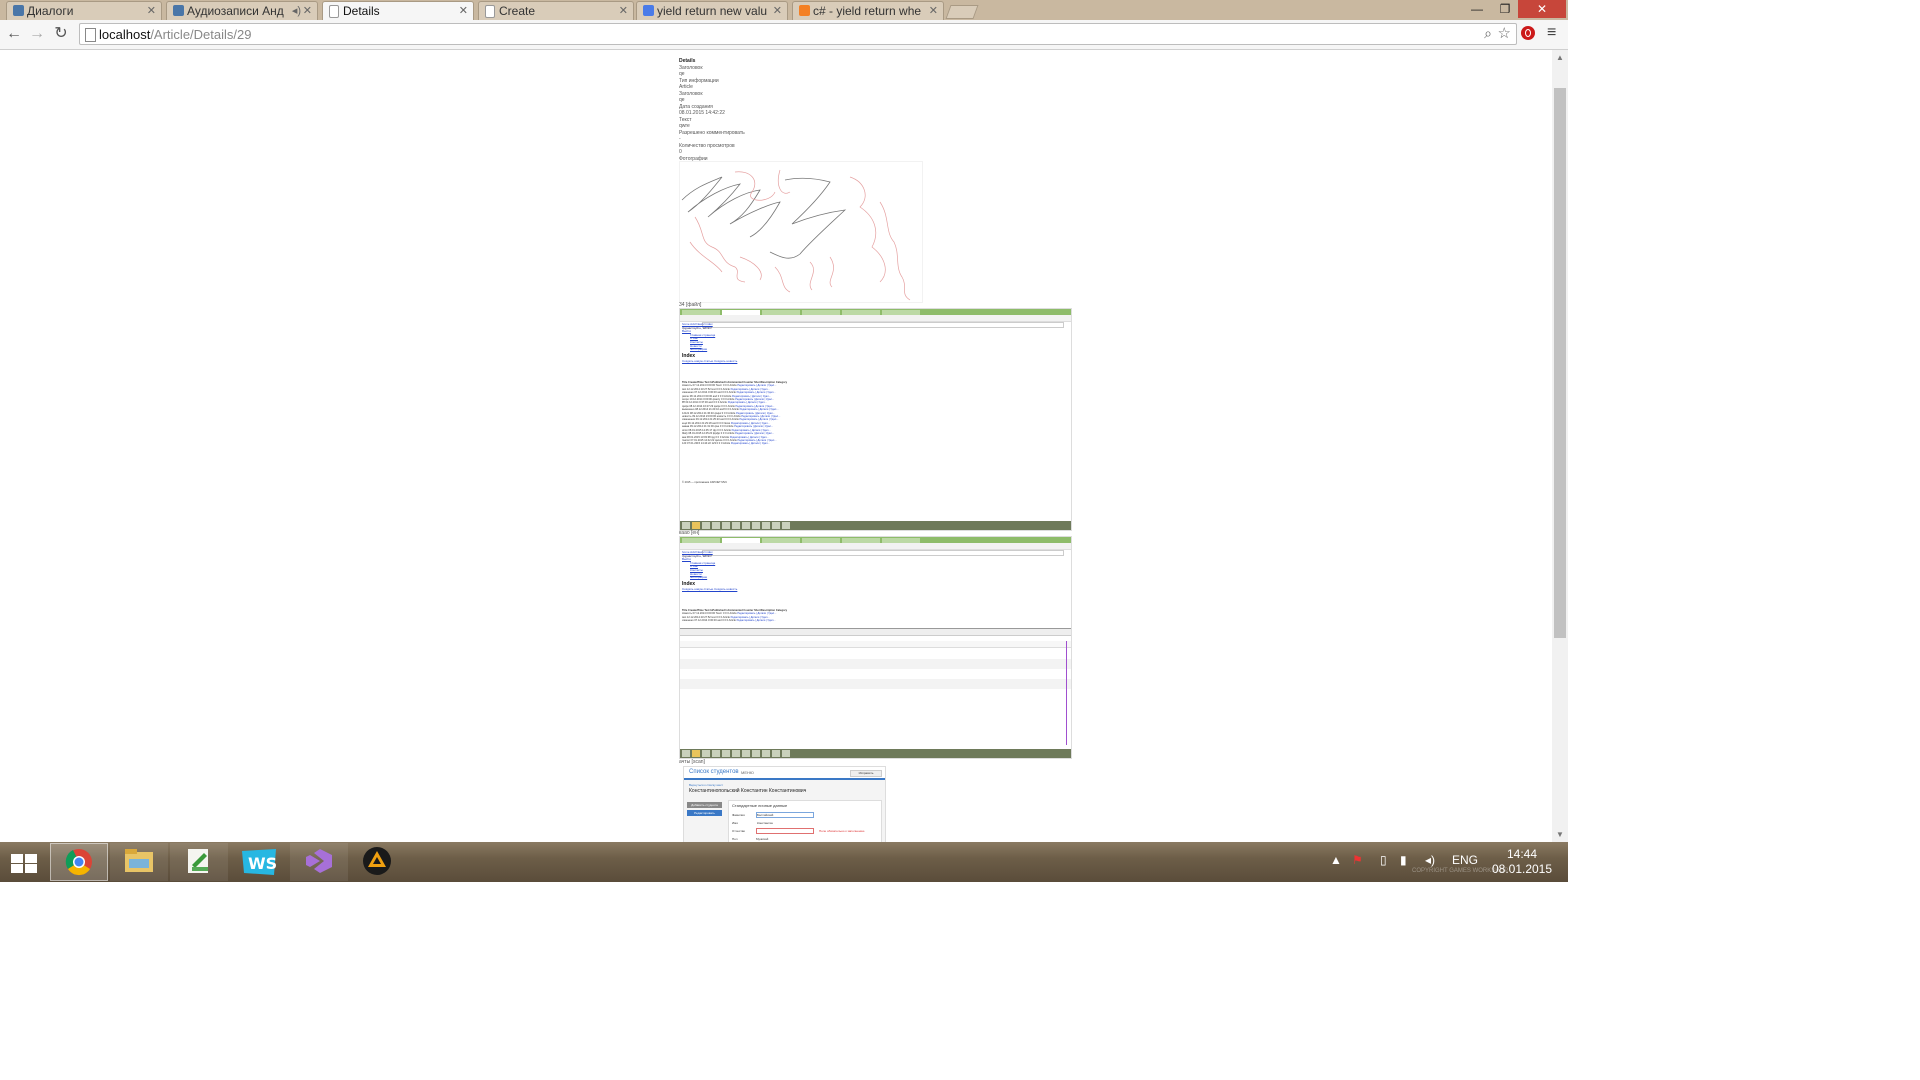 Image resolution: width=1920 pixels, height=1080 pixels. I want to click on details-field: Разрешено комментировать, so click(712, 132).